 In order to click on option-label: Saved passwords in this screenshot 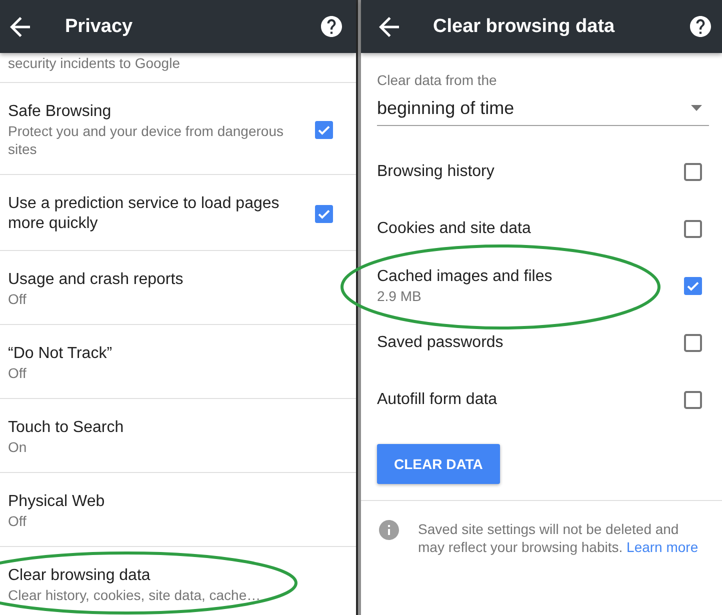, I will do `click(440, 342)`.